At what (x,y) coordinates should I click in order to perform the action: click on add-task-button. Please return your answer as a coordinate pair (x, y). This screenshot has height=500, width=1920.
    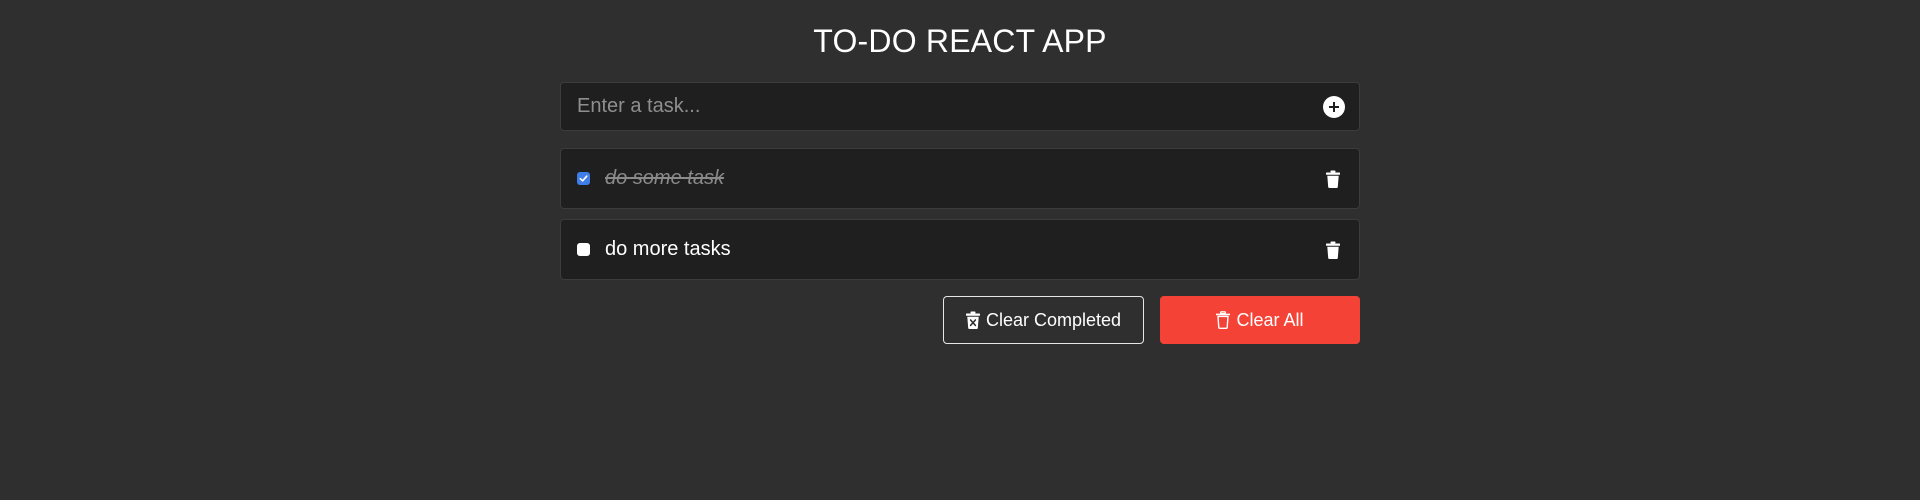
    Looking at the image, I should click on (1334, 106).